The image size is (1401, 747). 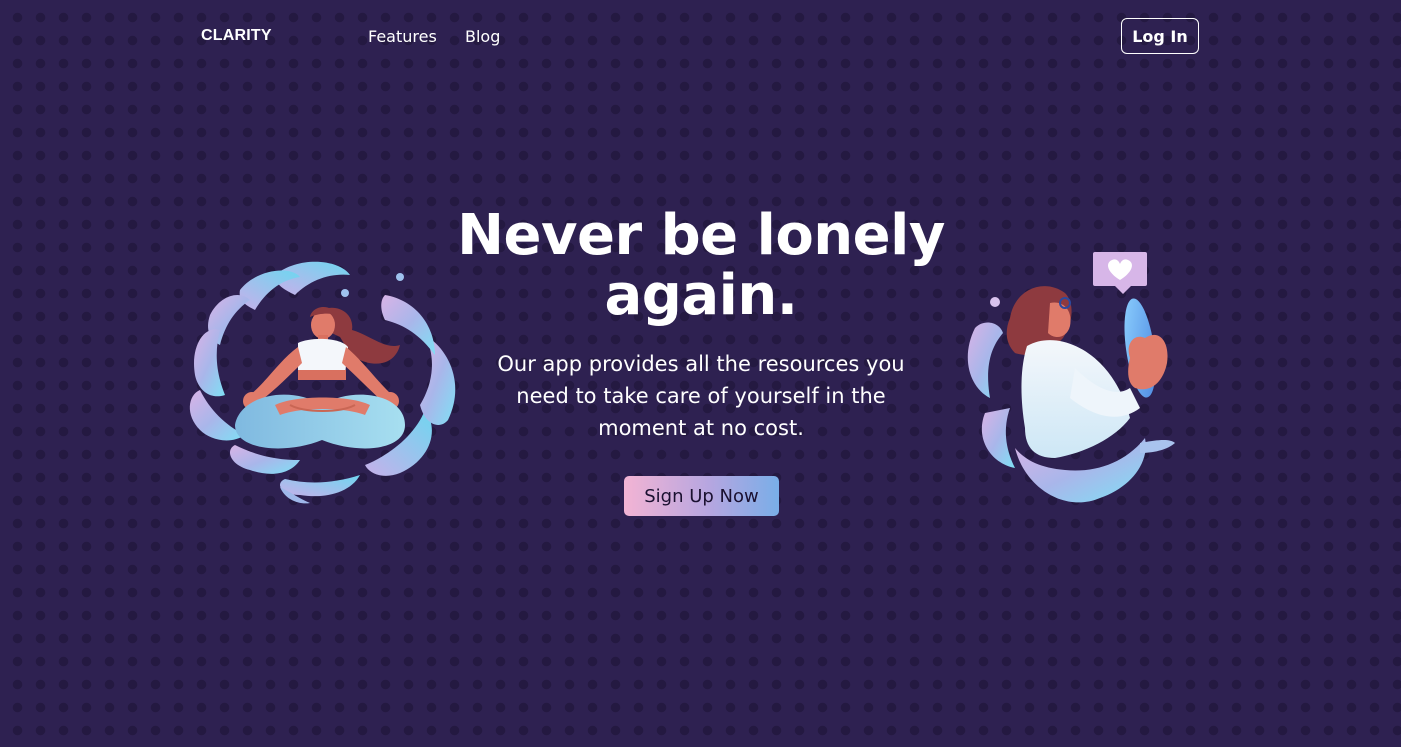 I want to click on nav-link-blog: Blog, so click(x=482, y=36).